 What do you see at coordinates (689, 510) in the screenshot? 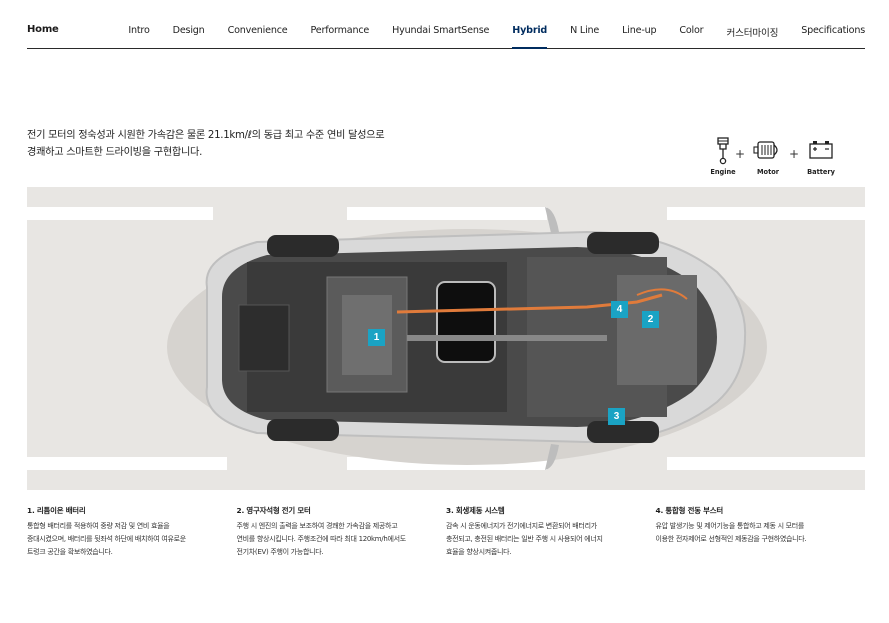
I see `feature-title: 4. 통합형 전동 부스터` at bounding box center [689, 510].